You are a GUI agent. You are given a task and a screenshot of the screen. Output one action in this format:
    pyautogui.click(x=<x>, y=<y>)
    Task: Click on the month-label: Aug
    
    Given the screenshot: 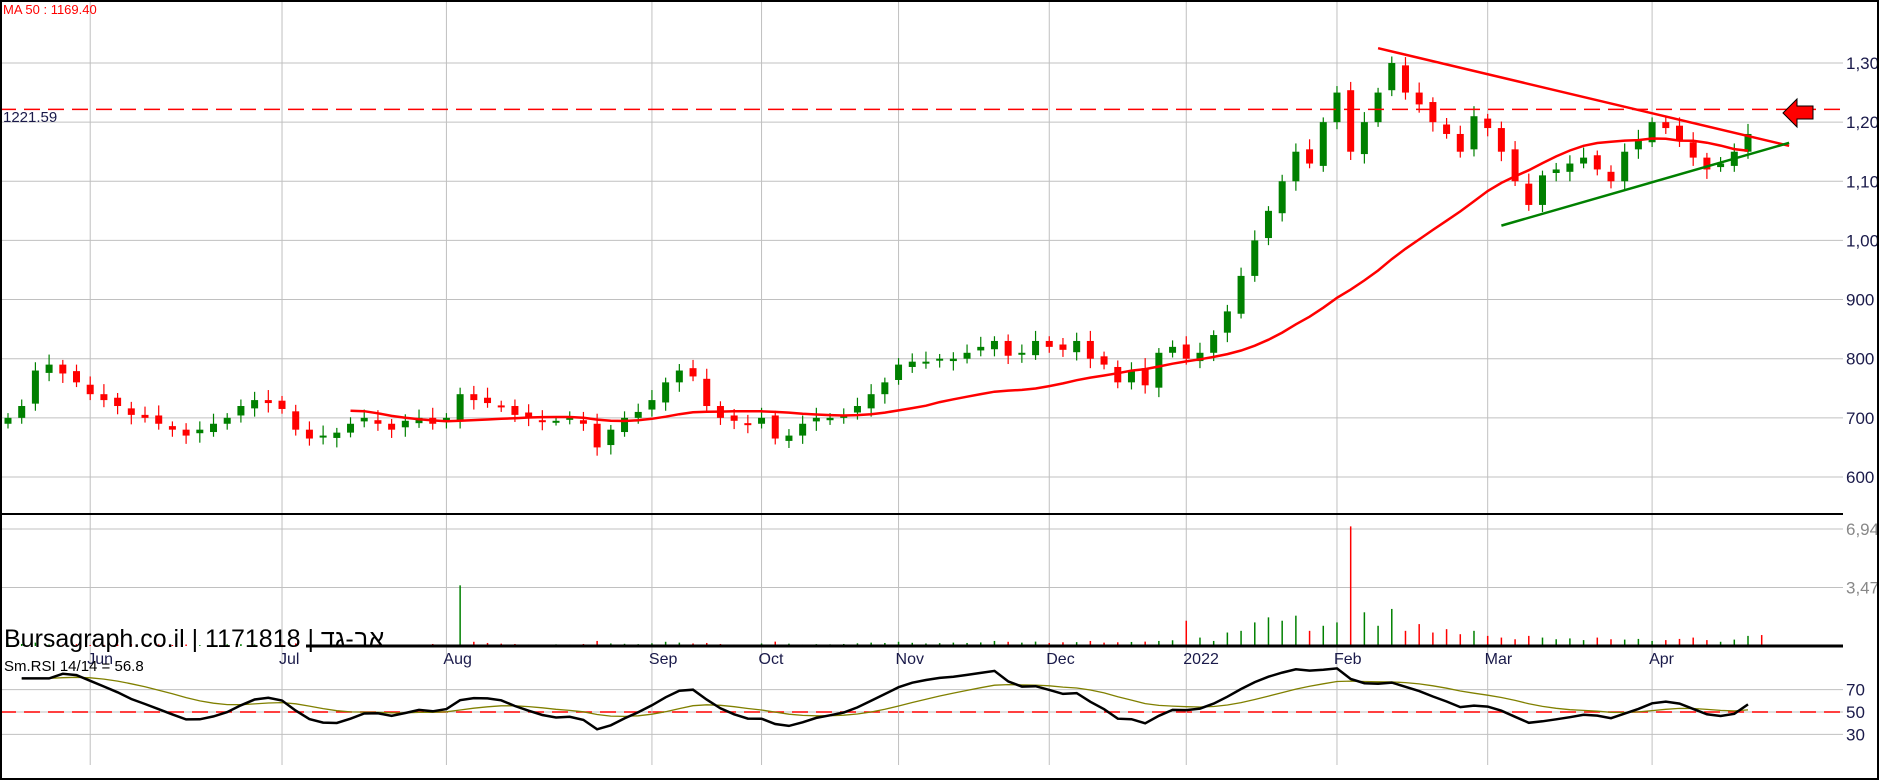 What is the action you would take?
    pyautogui.click(x=457, y=659)
    